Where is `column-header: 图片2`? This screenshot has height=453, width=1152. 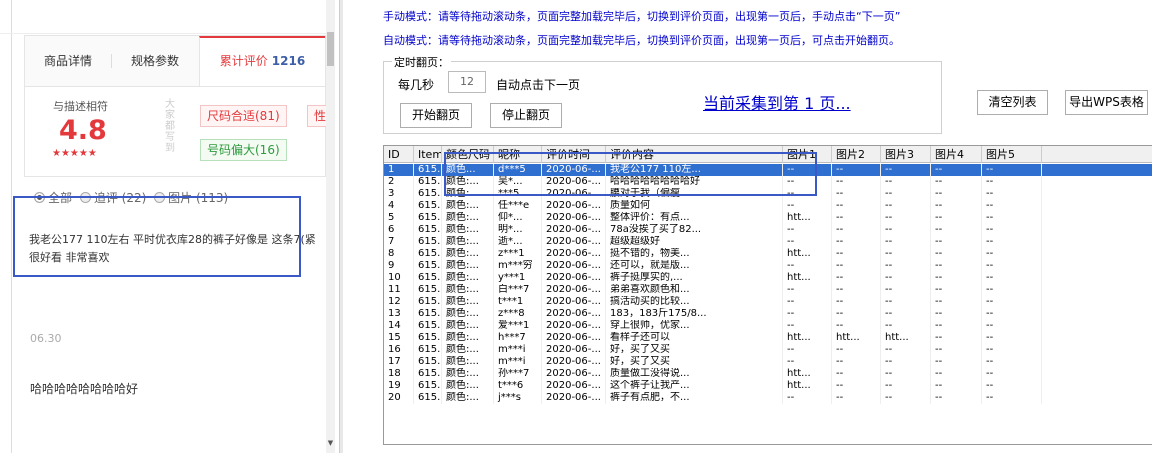 column-header: 图片2 is located at coordinates (856, 154).